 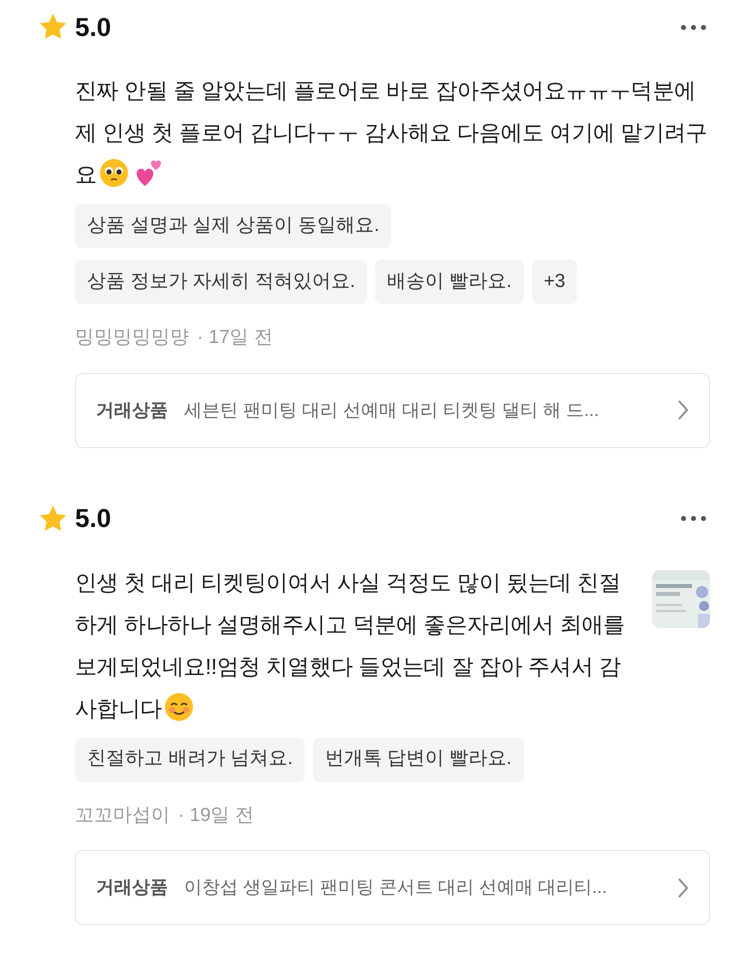 I want to click on review-tag: 배송이 빨라요., so click(x=449, y=282).